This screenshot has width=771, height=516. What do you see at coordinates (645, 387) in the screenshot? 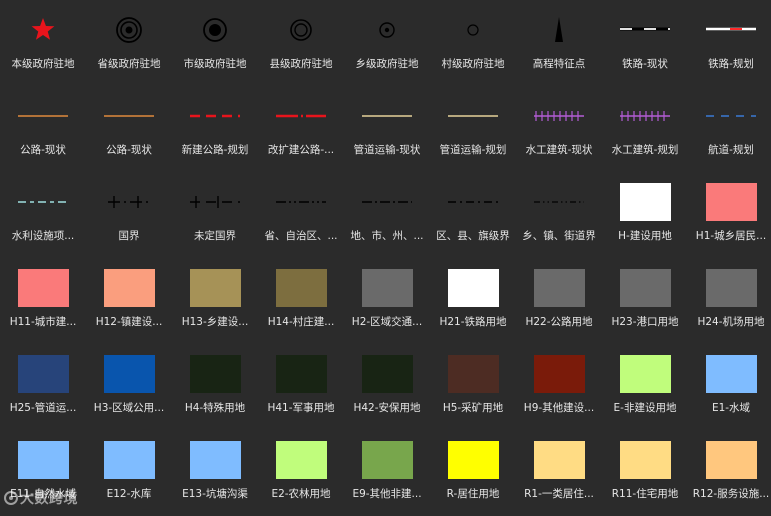
I see `legend-item: E-非建设用地` at bounding box center [645, 387].